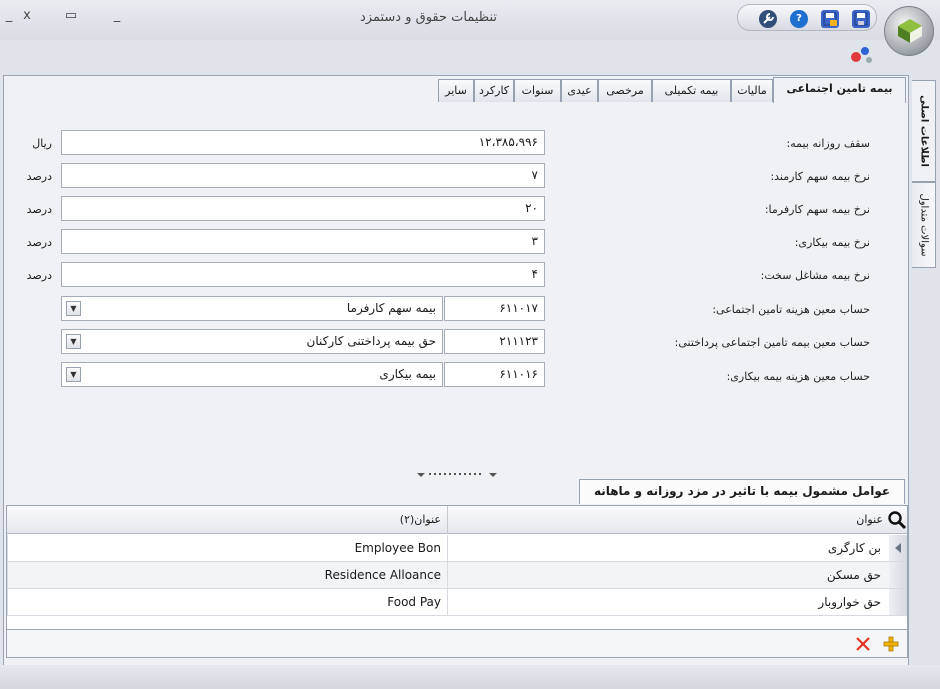  Describe the element at coordinates (227, 520) in the screenshot. I see `column-header-title2: عنوان(۲)` at that location.